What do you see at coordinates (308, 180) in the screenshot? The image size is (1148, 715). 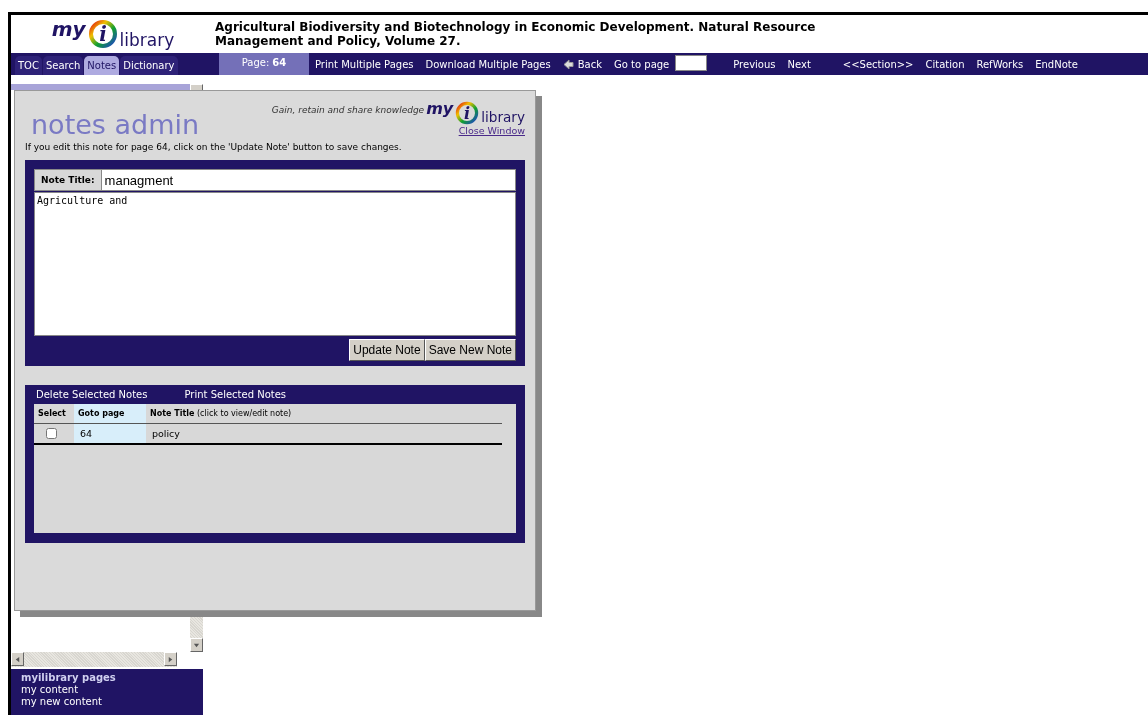 I see `note-title-field: managment` at bounding box center [308, 180].